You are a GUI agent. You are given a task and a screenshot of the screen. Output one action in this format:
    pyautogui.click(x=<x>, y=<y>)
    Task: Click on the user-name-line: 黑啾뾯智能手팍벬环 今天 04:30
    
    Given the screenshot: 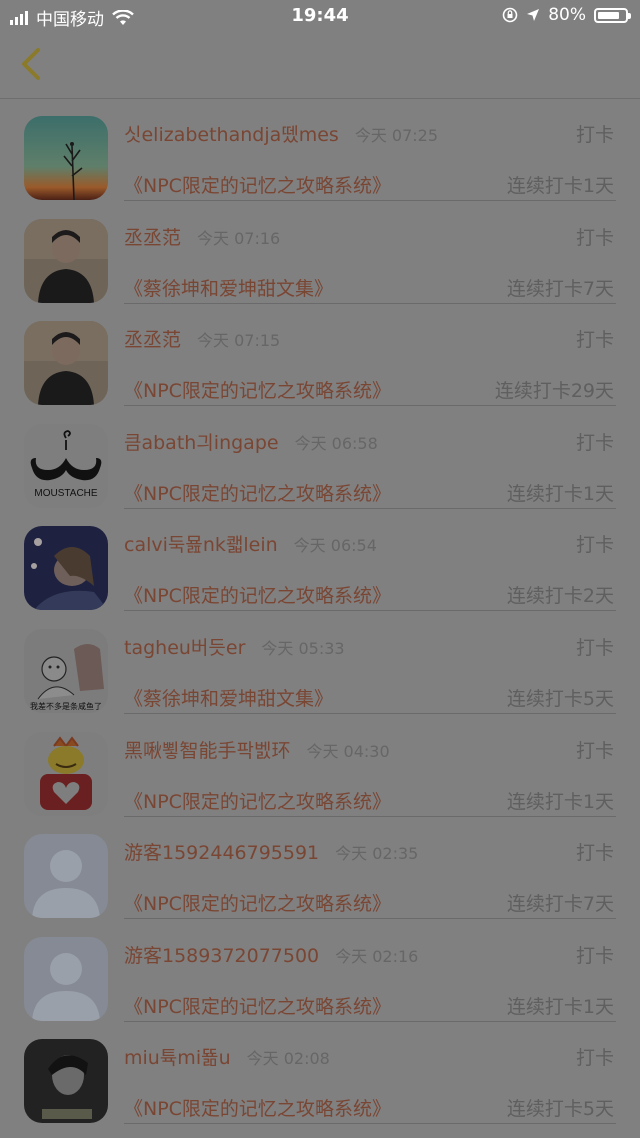 What is the action you would take?
    pyautogui.click(x=257, y=749)
    